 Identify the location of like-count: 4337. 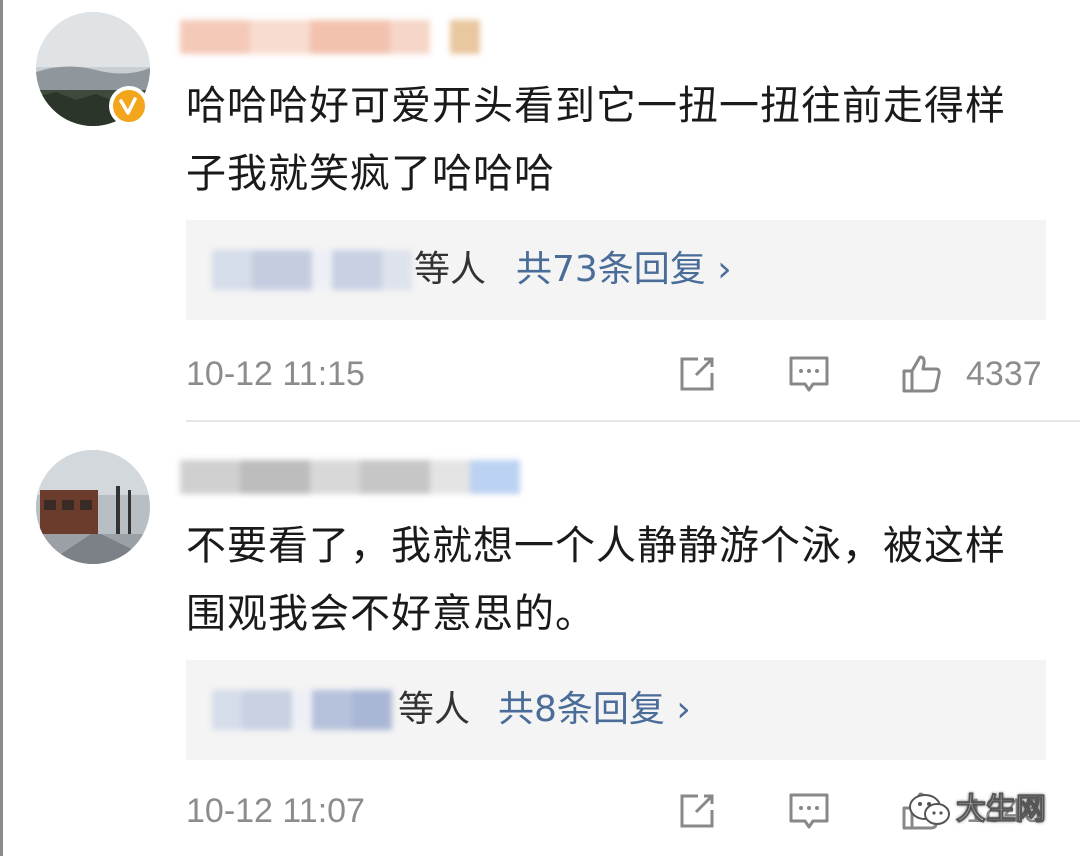
(1004, 374).